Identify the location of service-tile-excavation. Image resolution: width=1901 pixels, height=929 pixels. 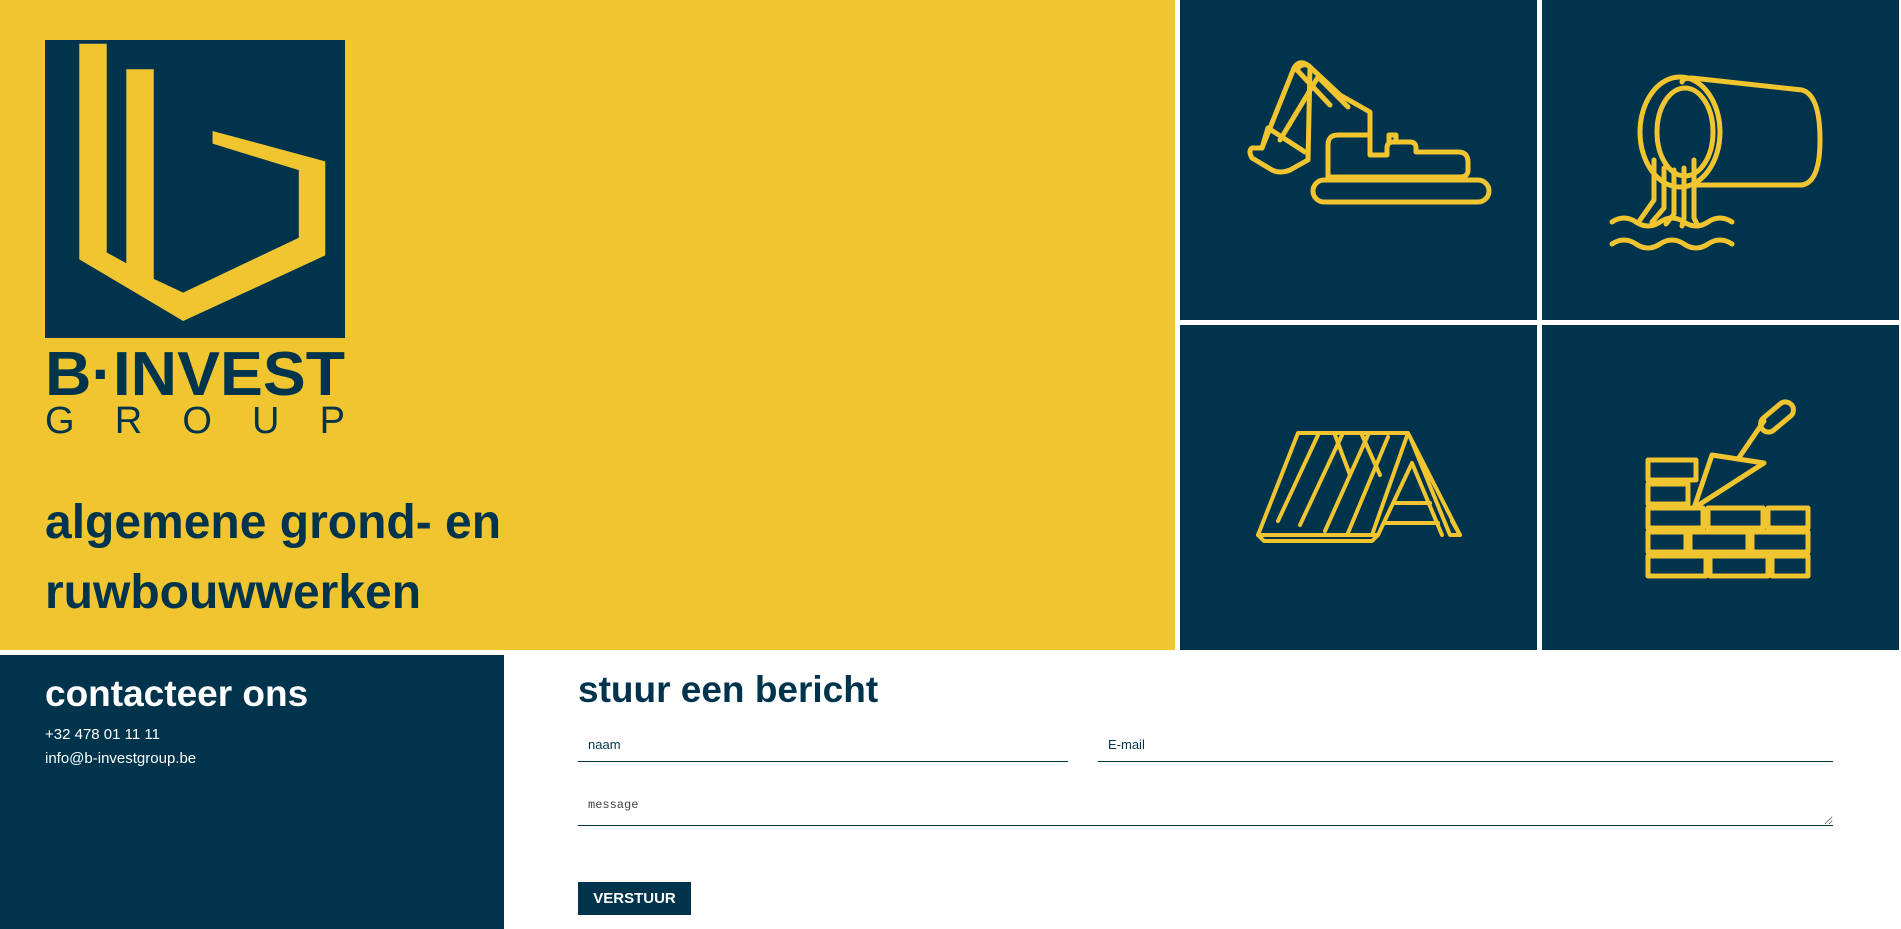
(1358, 160).